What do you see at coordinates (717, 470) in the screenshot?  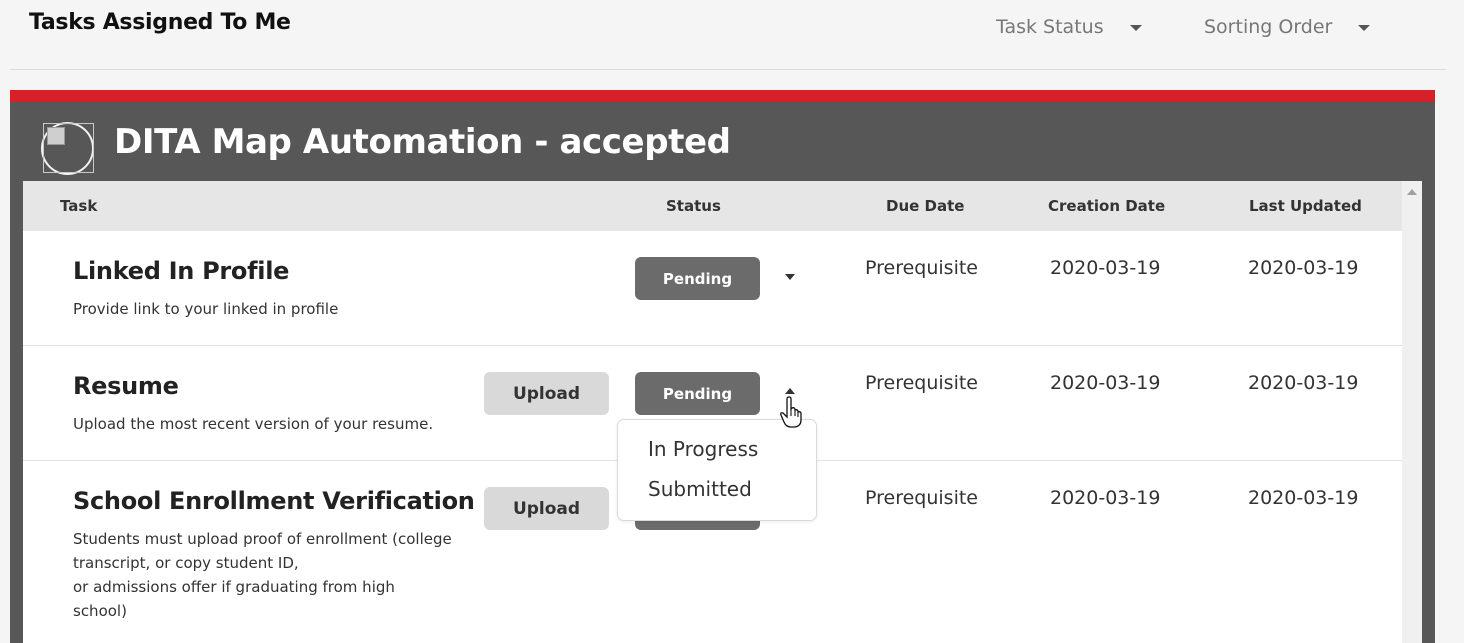 I see `status-dropdown-menu: In Progress Submitted` at bounding box center [717, 470].